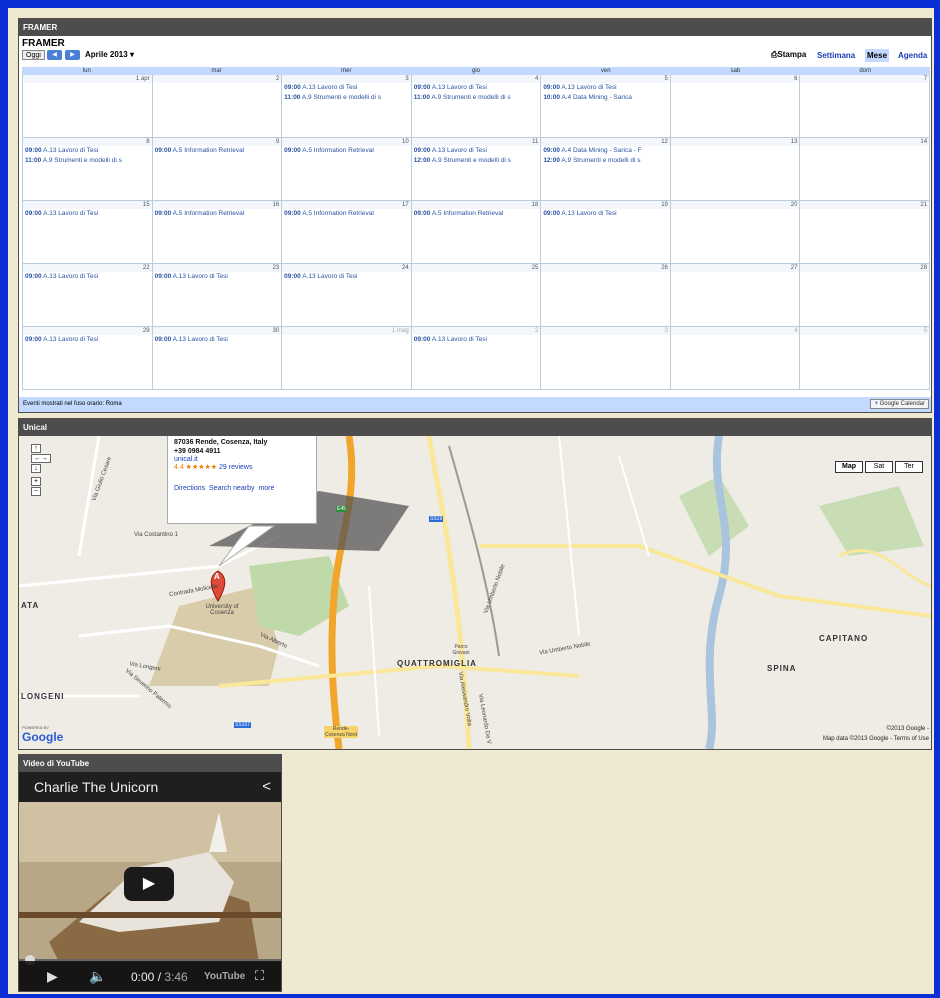 The width and height of the screenshot is (940, 998). I want to click on print-button: ⎙Stampa, so click(788, 55).